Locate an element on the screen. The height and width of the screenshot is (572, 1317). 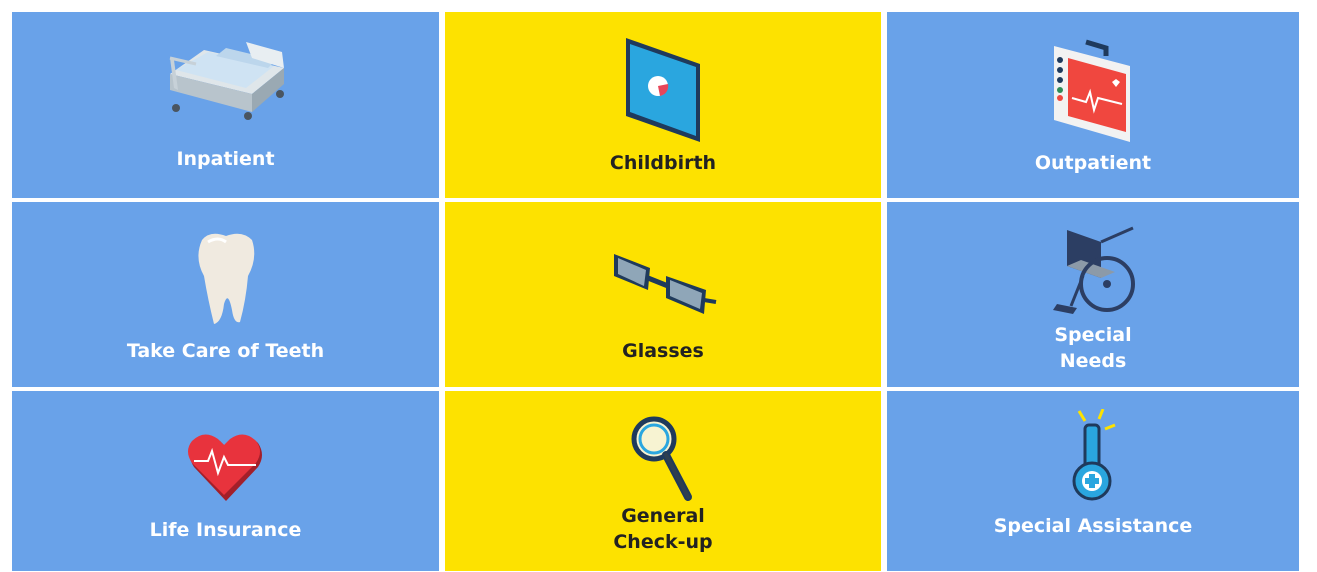
tile-inpatient: Inpatient is located at coordinates (225, 105).